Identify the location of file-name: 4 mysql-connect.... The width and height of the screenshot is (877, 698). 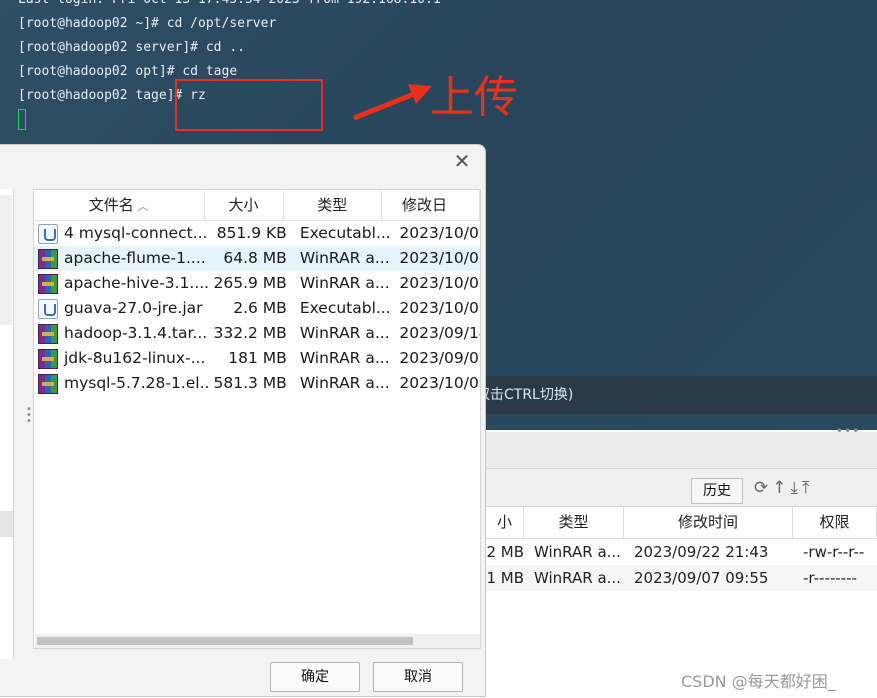
(136, 233).